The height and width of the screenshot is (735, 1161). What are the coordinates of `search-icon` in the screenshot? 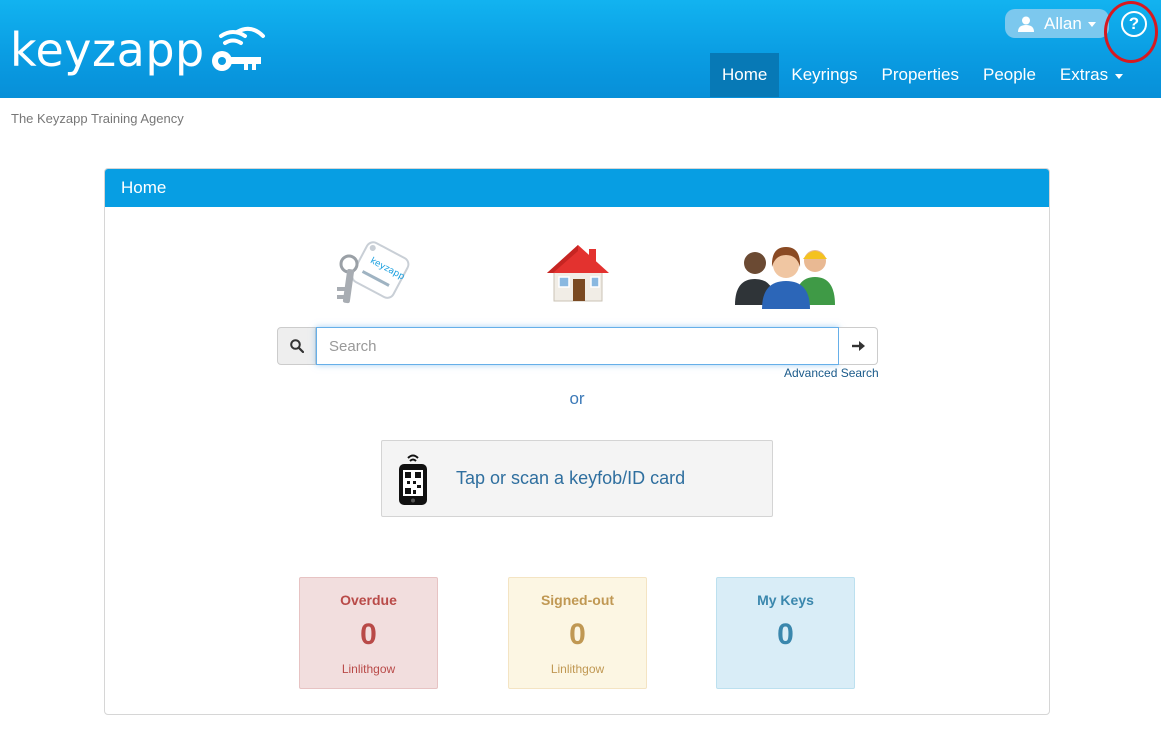 It's located at (296, 346).